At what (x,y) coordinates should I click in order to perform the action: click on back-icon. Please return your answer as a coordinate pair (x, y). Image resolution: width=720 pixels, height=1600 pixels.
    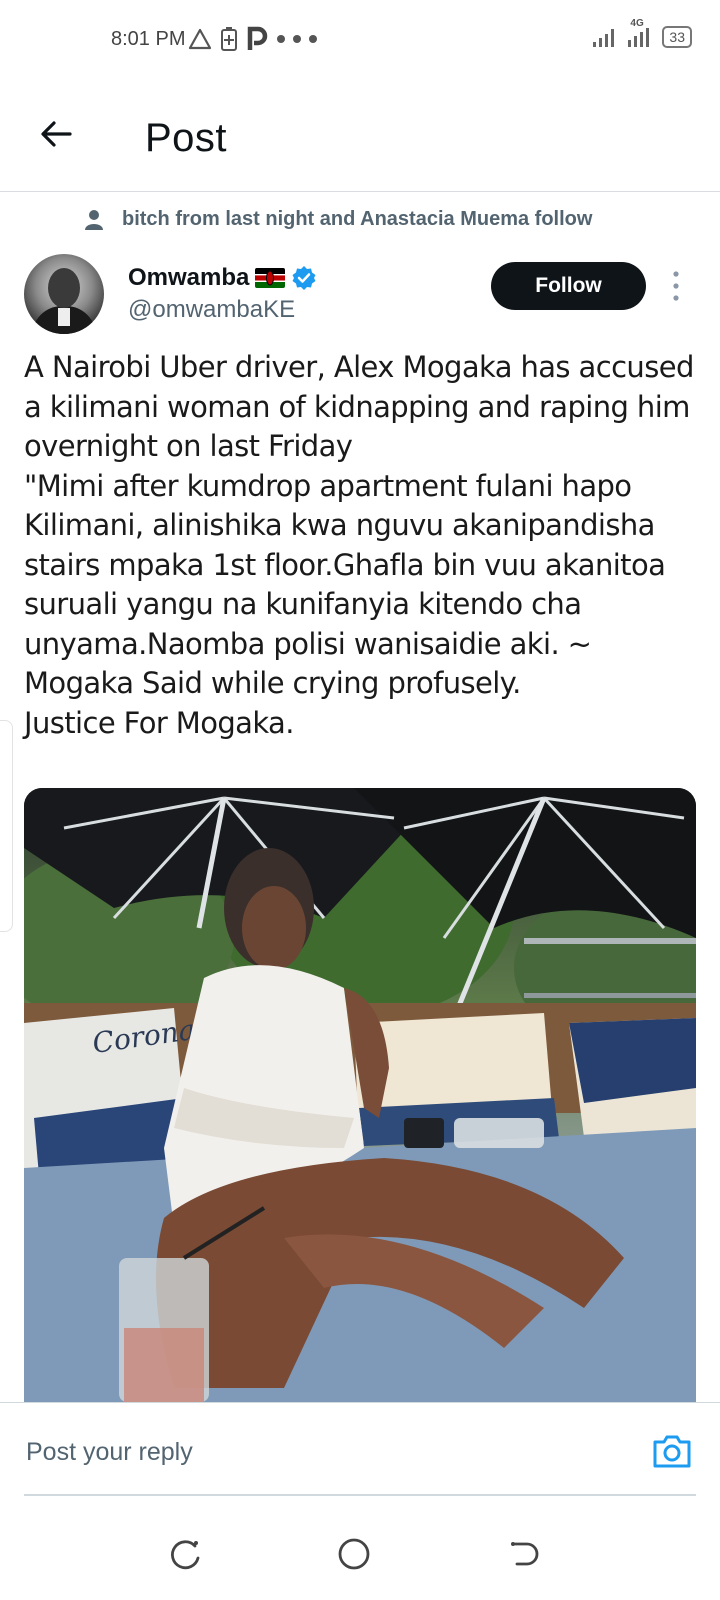
    Looking at the image, I should click on (525, 1554).